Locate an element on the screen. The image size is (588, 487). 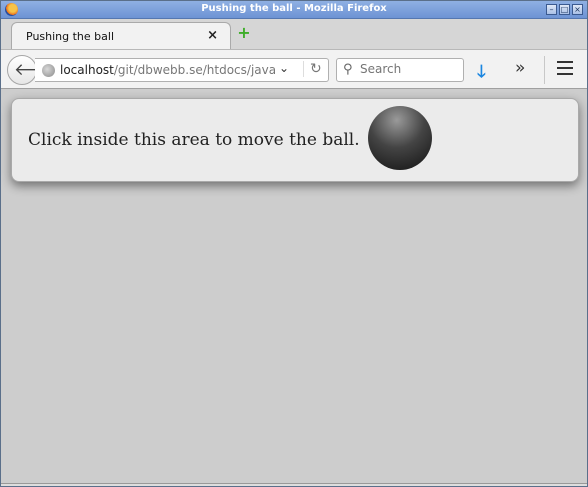
window-controls: – □ × is located at coordinates (564, 9).